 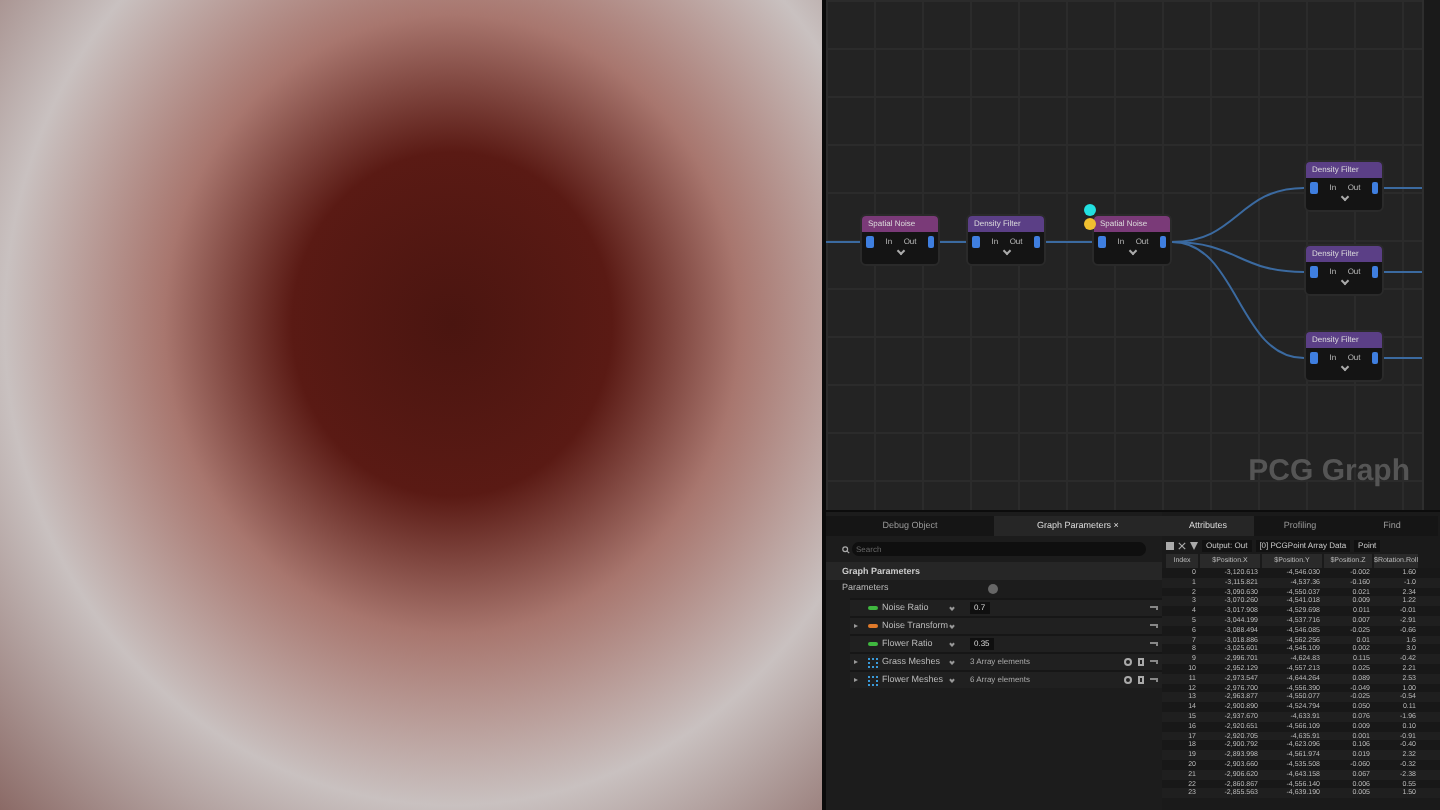 What do you see at coordinates (1090, 217) in the screenshot?
I see `debug-markers` at bounding box center [1090, 217].